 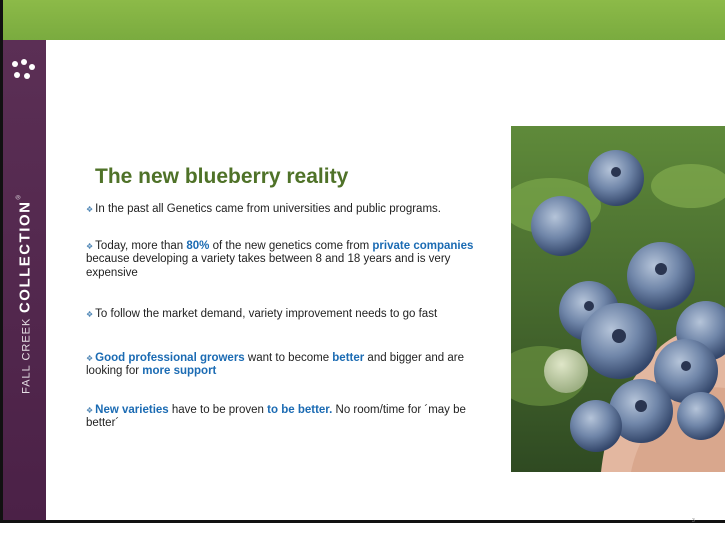 What do you see at coordinates (141, 245) in the screenshot?
I see `bullet-text: Today, more than` at bounding box center [141, 245].